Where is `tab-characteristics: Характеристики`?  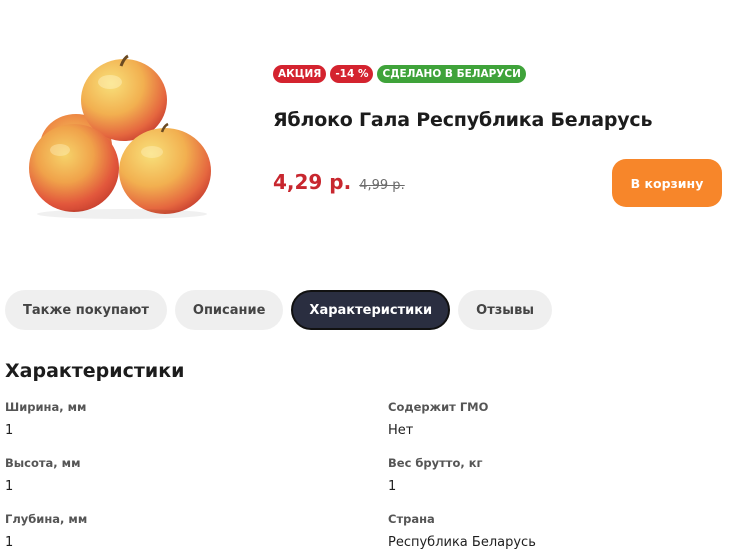
tab-characteristics: Характеристики is located at coordinates (371, 310).